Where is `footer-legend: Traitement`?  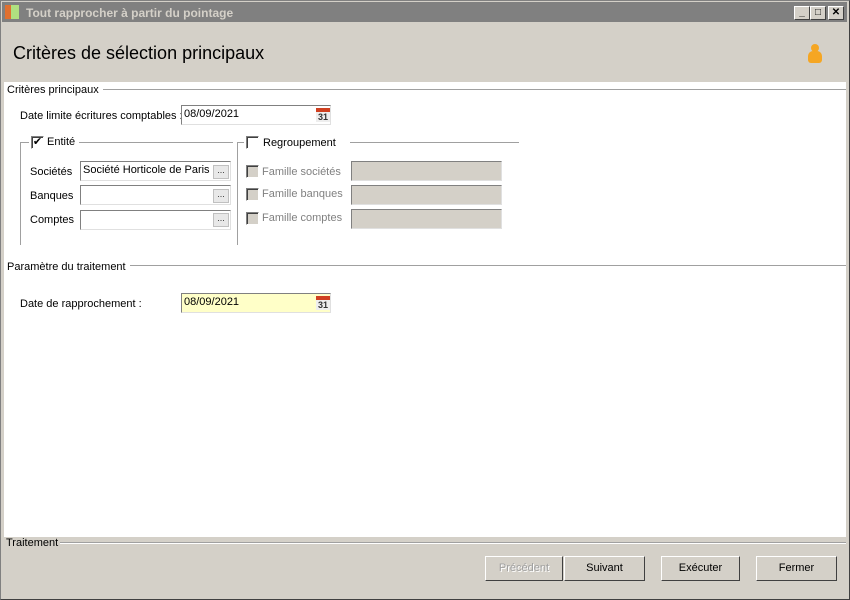
footer-legend: Traitement is located at coordinates (32, 543).